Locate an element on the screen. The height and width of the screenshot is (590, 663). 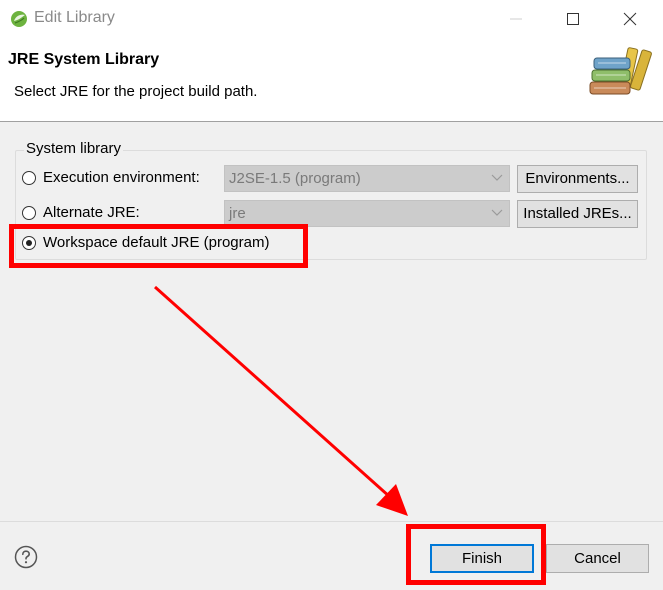
execution-environment-combo: J2SE-1.5 (program) is located at coordinates (367, 178).